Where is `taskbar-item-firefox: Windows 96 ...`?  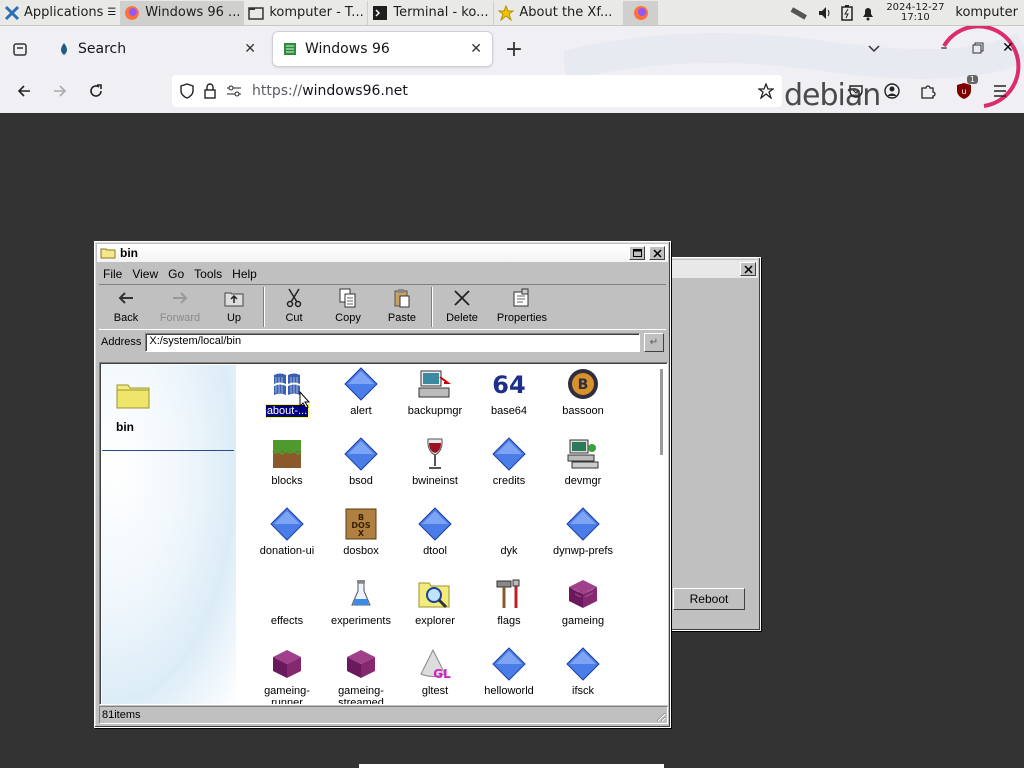 taskbar-item-firefox: Windows 96 ... is located at coordinates (182, 12).